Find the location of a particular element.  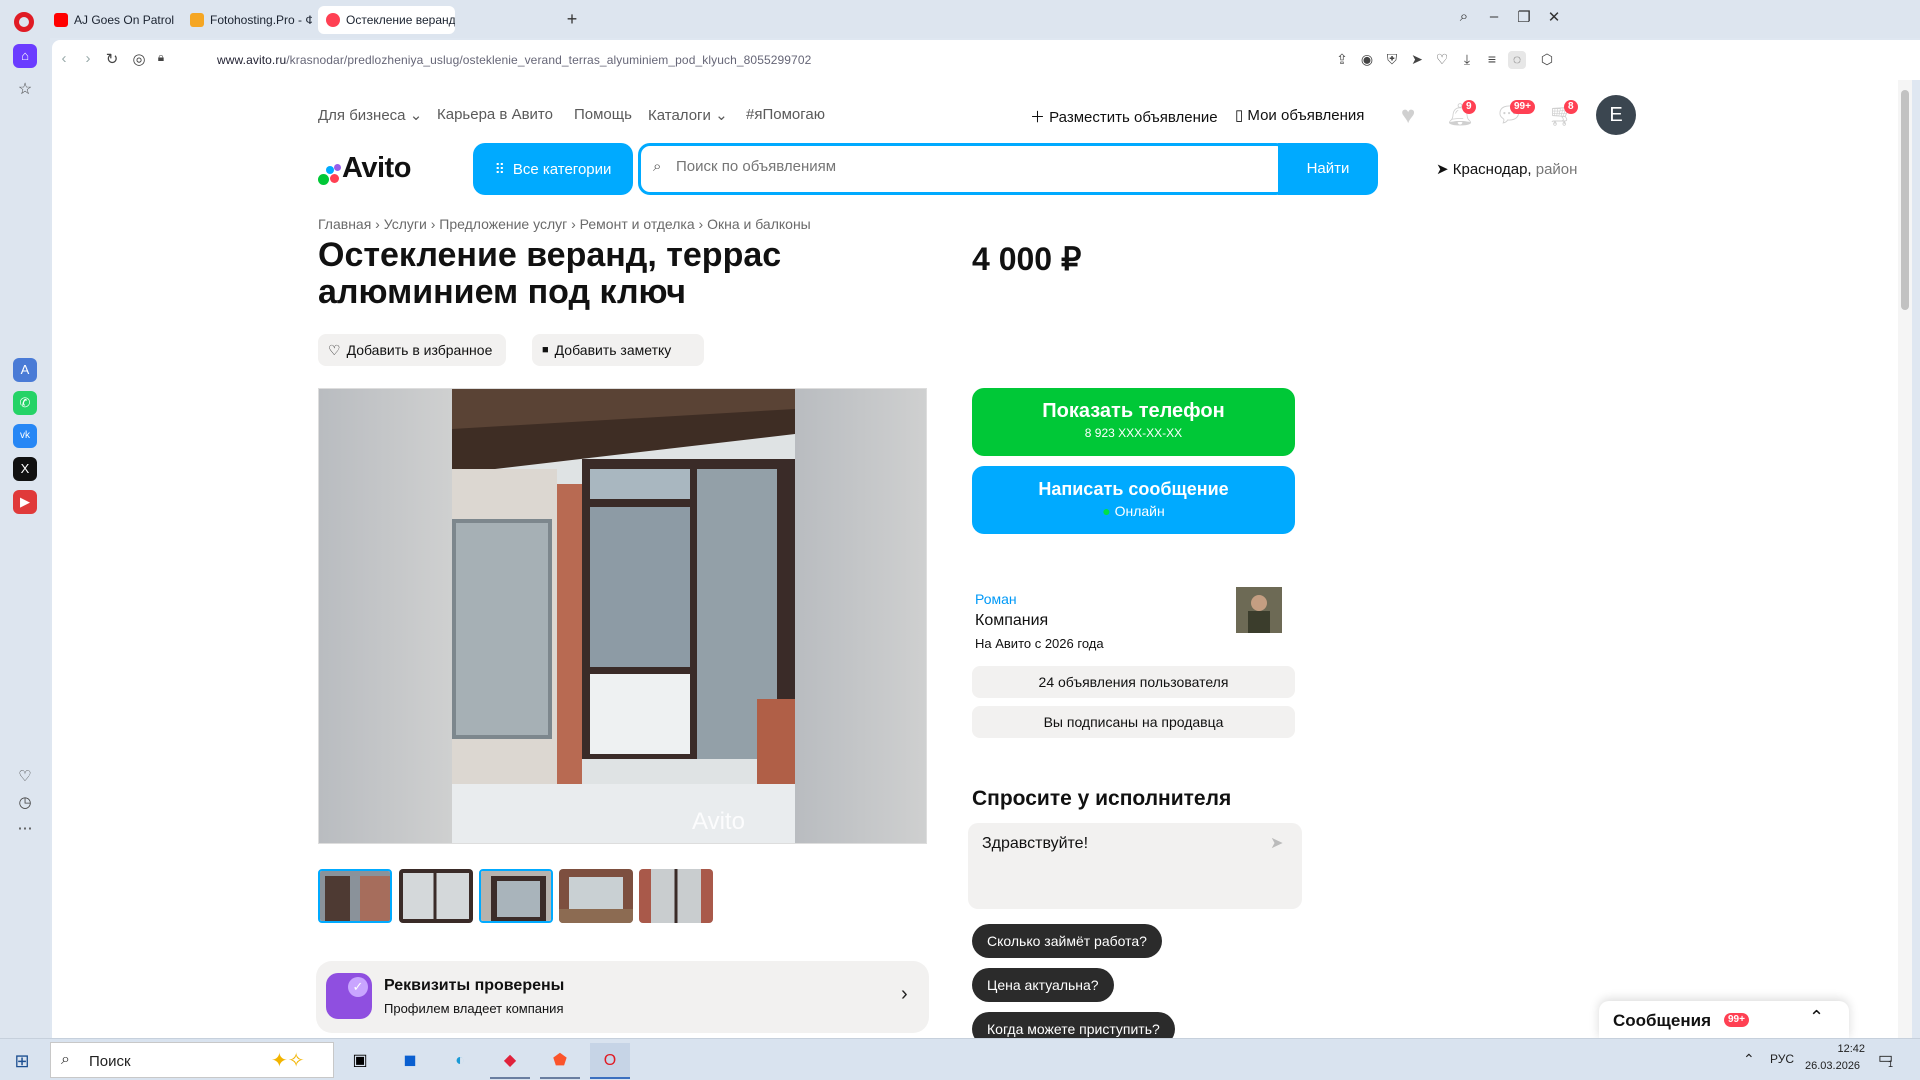

clock-date: 26.03.2026 is located at coordinates (1832, 1066).